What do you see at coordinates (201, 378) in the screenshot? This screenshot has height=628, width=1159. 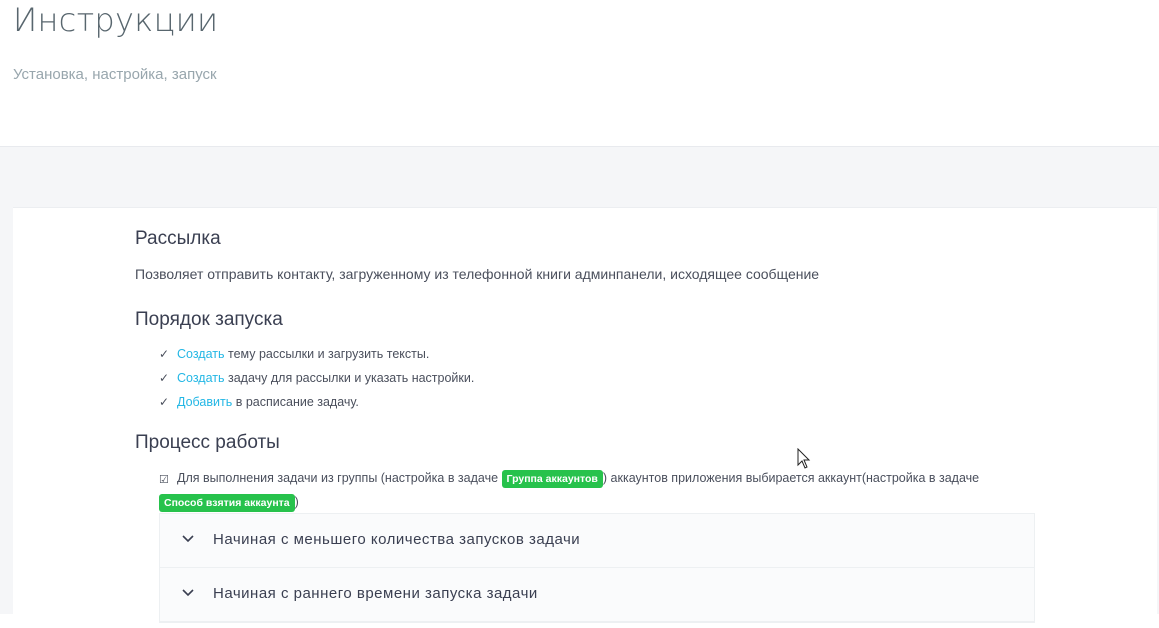 I see `create-task-link: Создать` at bounding box center [201, 378].